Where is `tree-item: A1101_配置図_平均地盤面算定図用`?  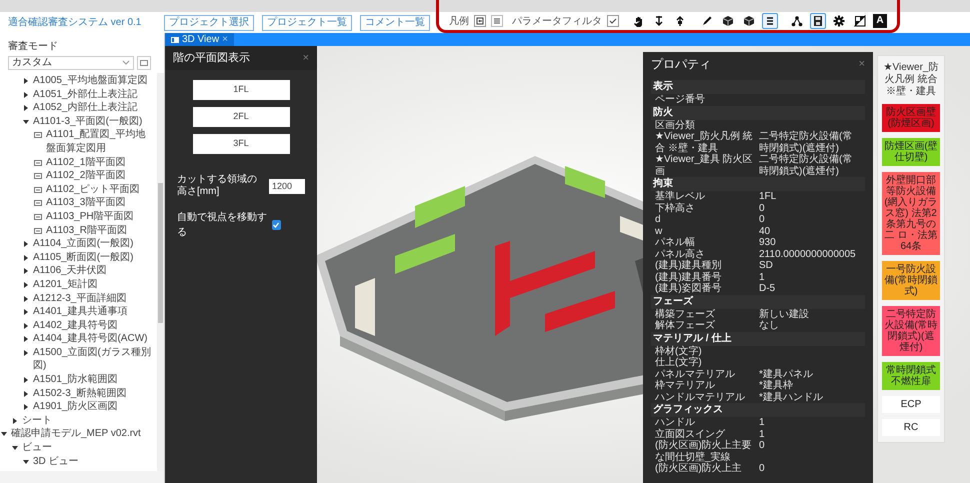 tree-item: A1101_配置図_平均地盤面算定図用 is located at coordinates (78, 142).